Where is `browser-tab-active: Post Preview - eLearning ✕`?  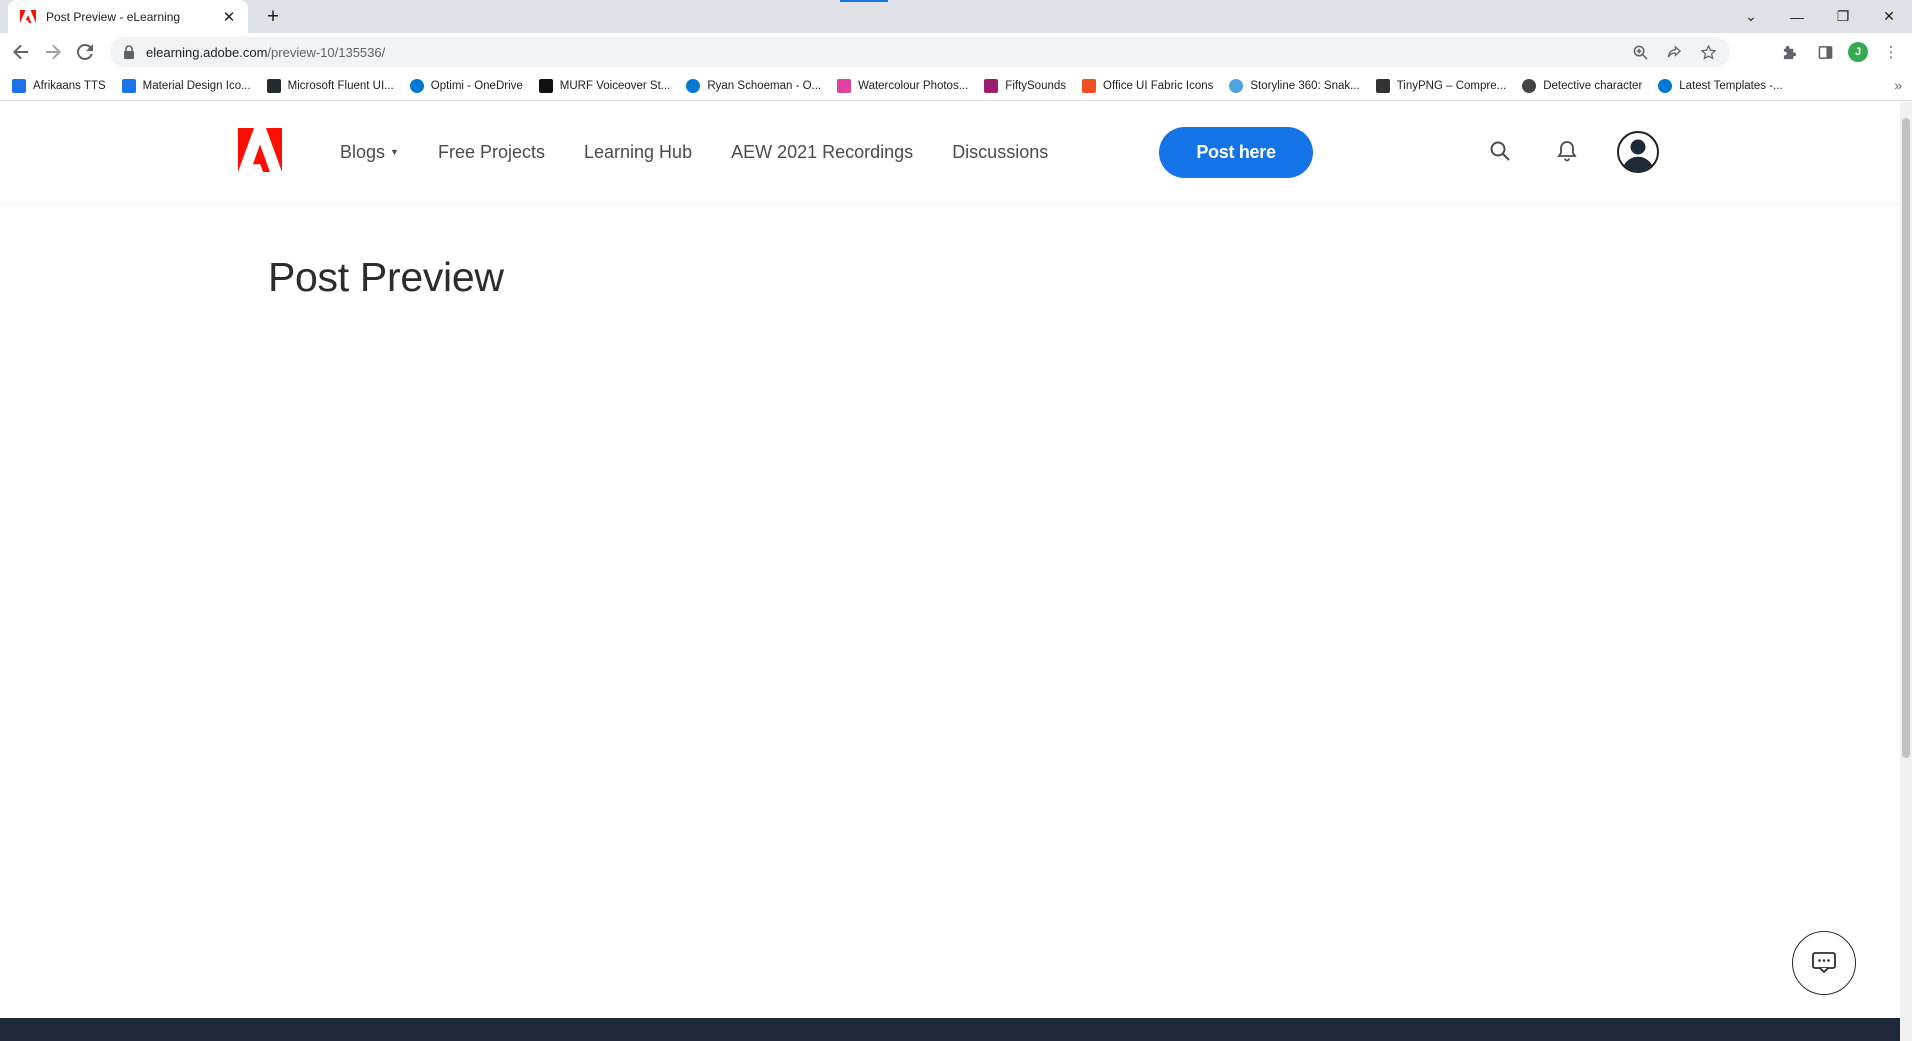 browser-tab-active: Post Preview - eLearning ✕ is located at coordinates (128, 16).